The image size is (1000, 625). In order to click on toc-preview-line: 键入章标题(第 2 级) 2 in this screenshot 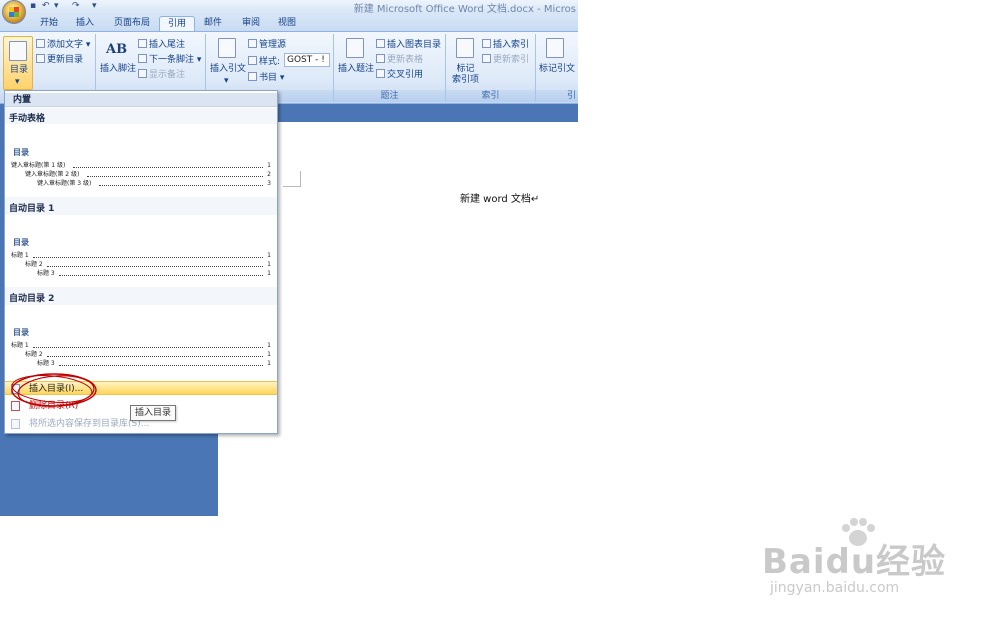, I will do `click(148, 174)`.